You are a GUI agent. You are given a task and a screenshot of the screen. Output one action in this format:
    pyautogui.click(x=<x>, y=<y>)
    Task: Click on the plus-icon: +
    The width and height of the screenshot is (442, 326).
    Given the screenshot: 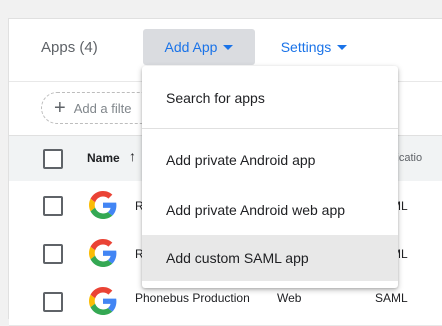 What is the action you would take?
    pyautogui.click(x=60, y=108)
    